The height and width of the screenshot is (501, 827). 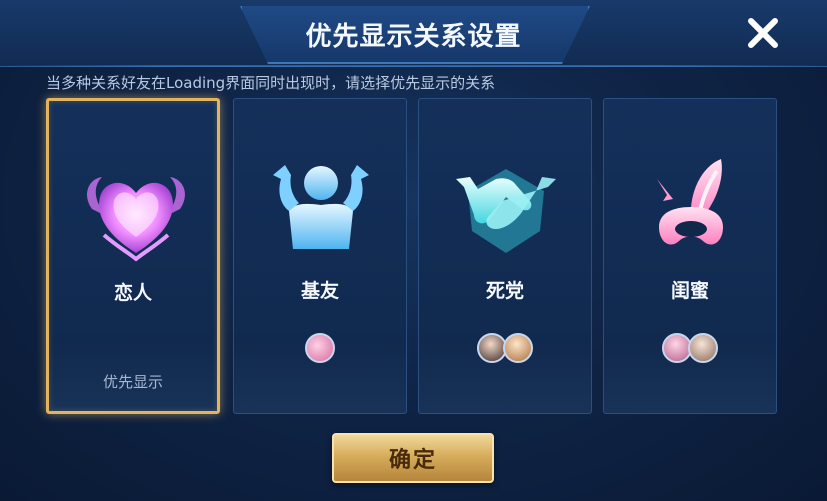 I want to click on close-icon, so click(x=763, y=33).